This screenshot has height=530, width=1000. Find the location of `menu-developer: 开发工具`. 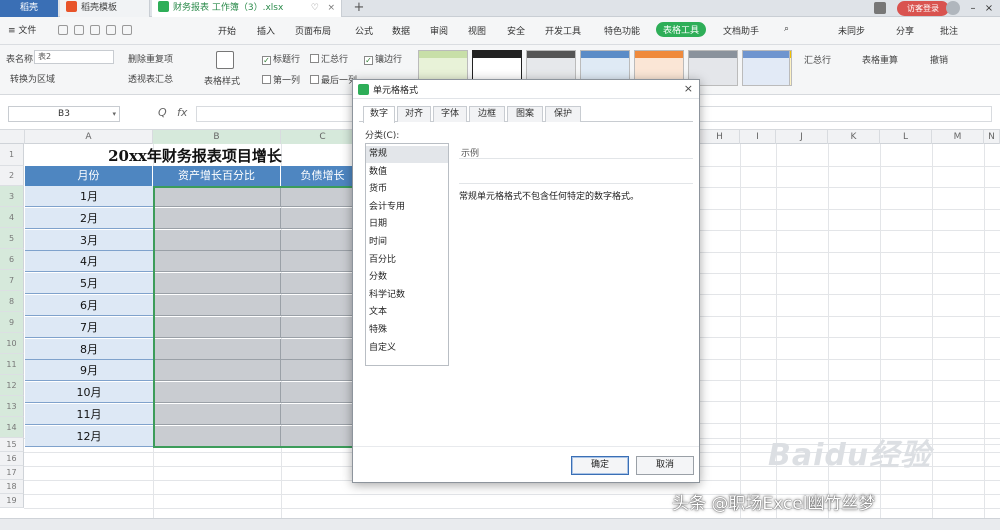

menu-developer: 开发工具 is located at coordinates (563, 30).